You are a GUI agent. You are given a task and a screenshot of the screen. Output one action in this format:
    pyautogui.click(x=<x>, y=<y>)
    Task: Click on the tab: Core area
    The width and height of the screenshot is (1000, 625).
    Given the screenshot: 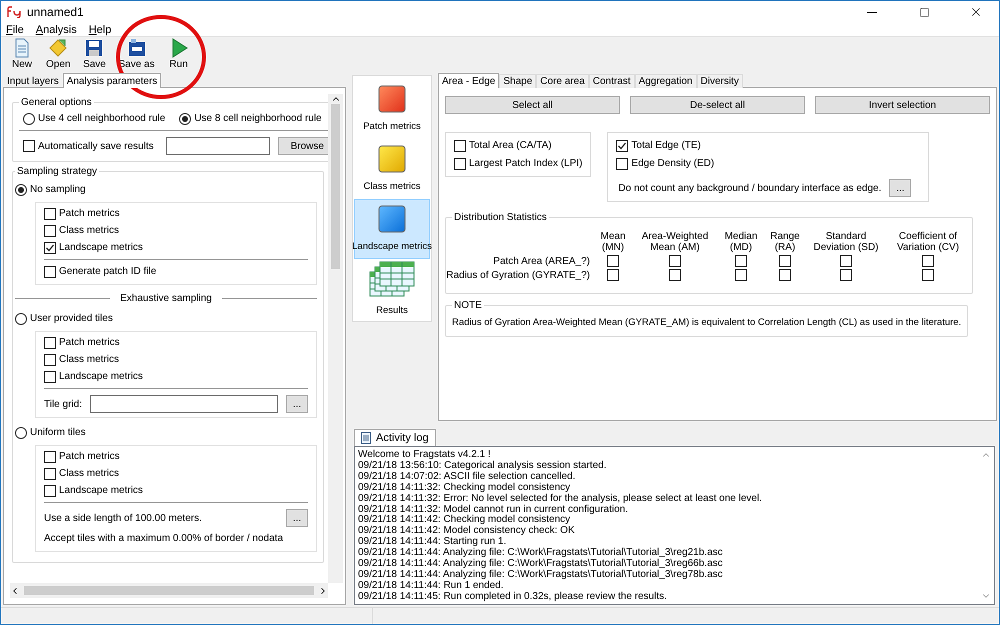 What is the action you would take?
    pyautogui.click(x=562, y=81)
    